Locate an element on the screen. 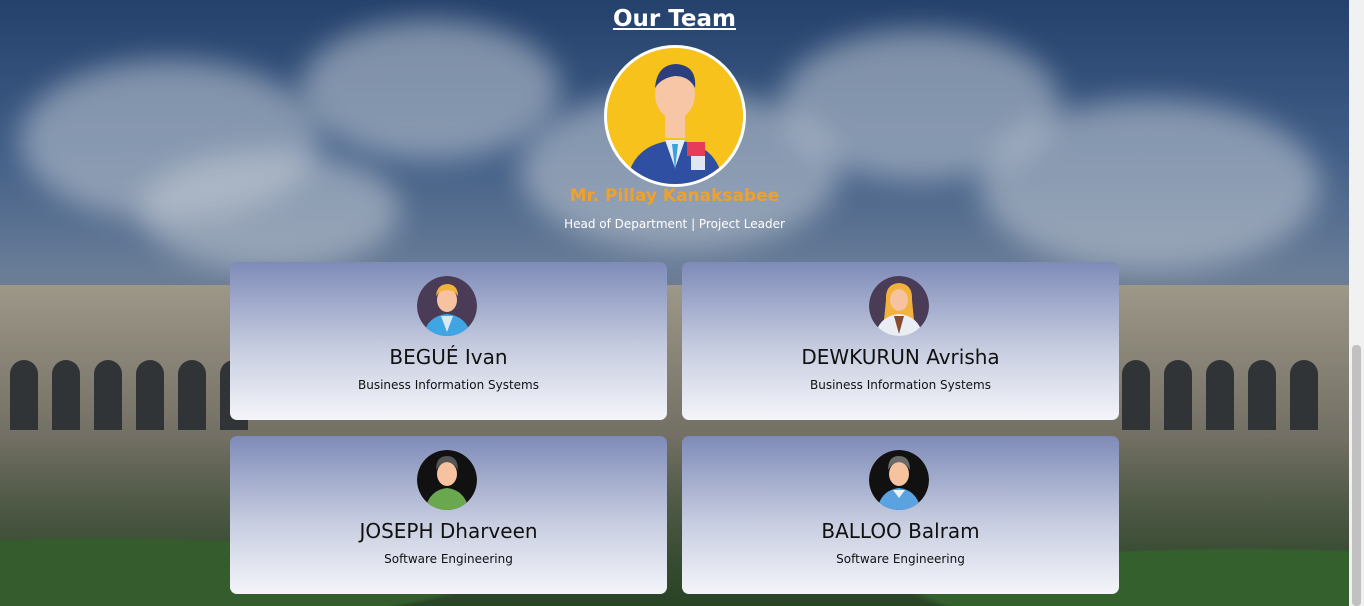 This screenshot has width=1364, height=606. man-blue-shirt-avatar-icon is located at coordinates (899, 480).